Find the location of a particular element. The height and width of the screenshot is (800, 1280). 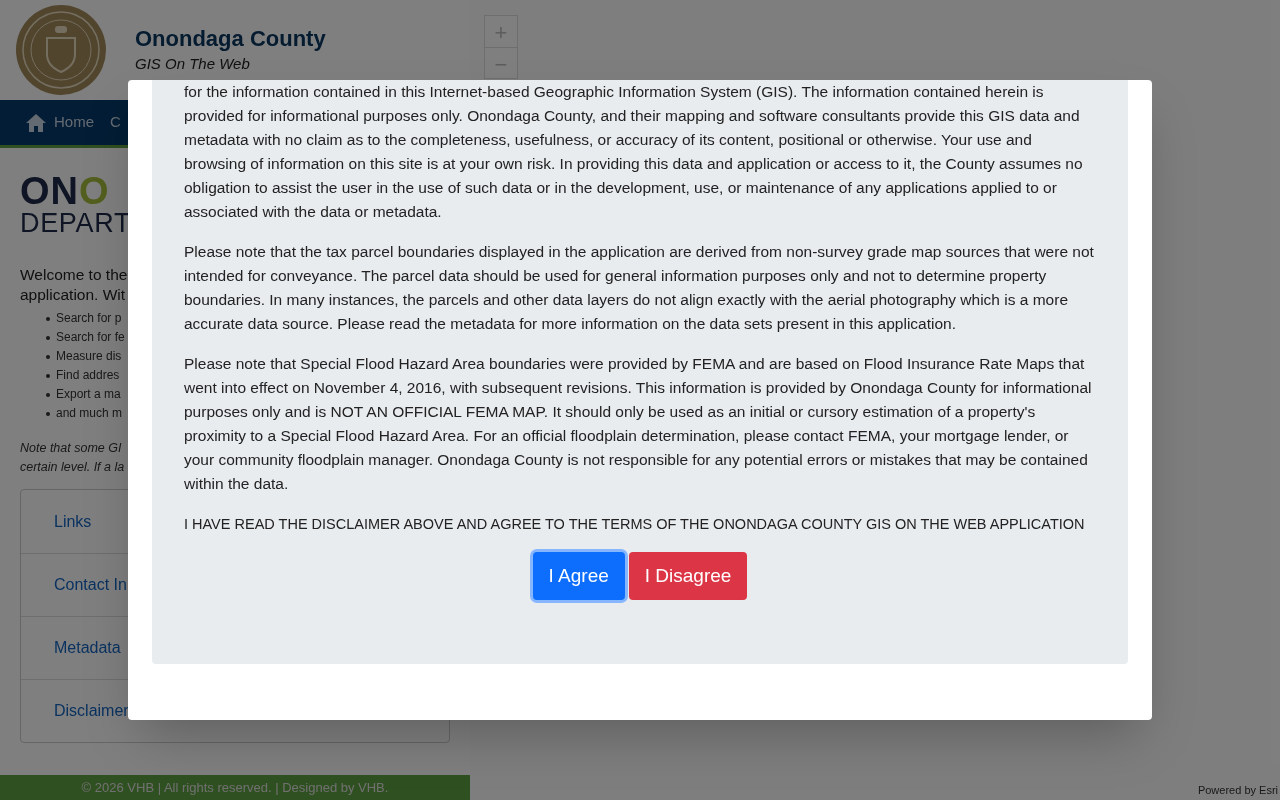

zoom-button: − is located at coordinates (501, 62).